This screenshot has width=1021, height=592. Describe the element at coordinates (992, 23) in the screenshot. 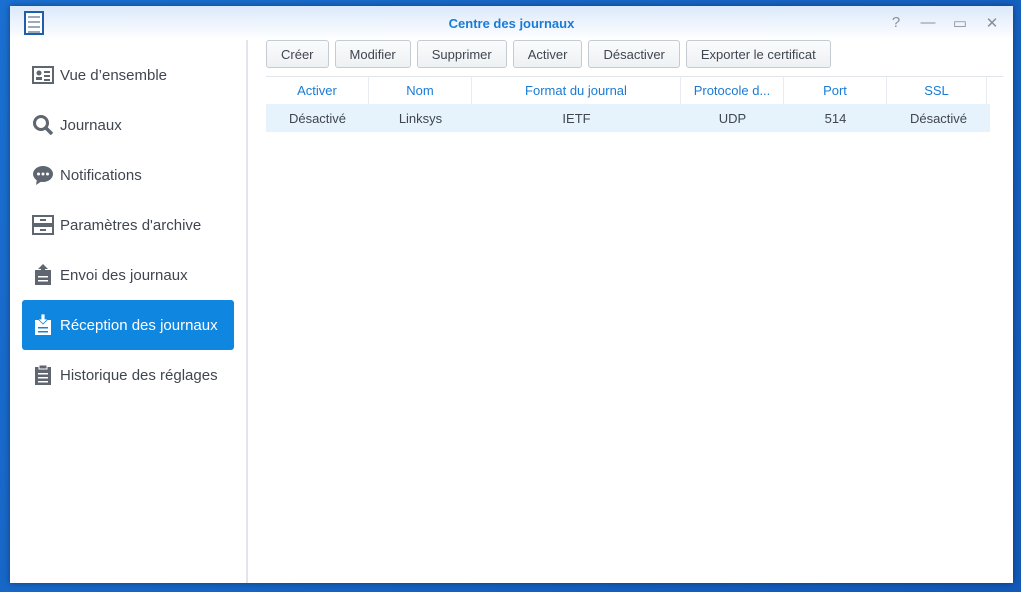

I see `close-icon: ✕` at that location.